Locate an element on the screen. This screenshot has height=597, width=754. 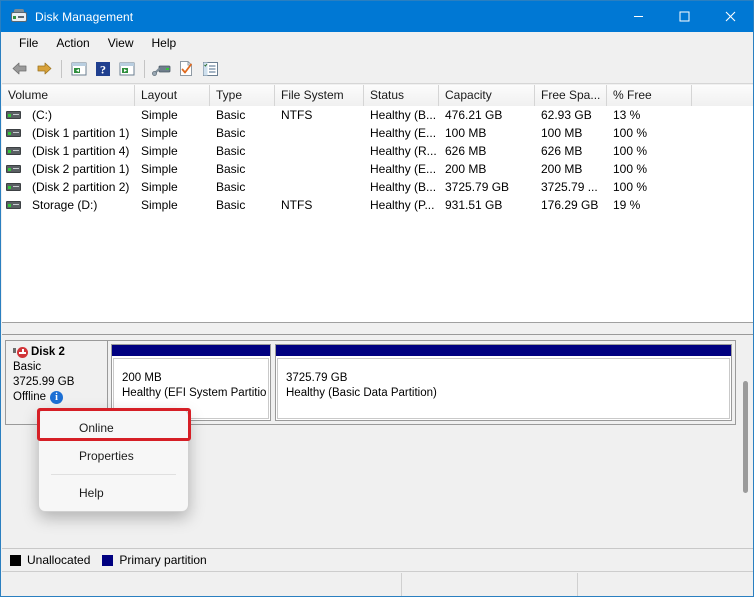
legend-swatch-unallocated is located at coordinates (15, 560).